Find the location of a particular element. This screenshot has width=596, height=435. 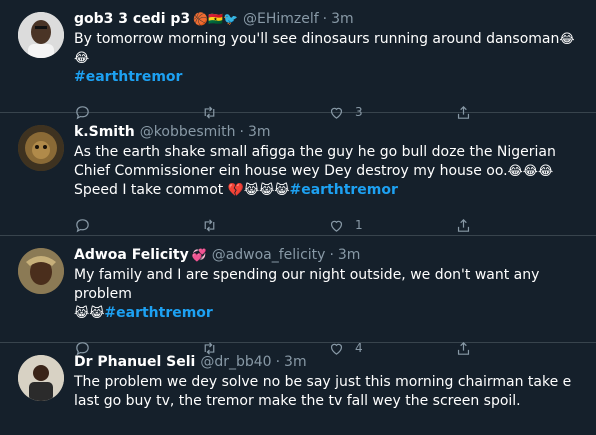

tweet-emoji: 😹😹 is located at coordinates (89, 313).